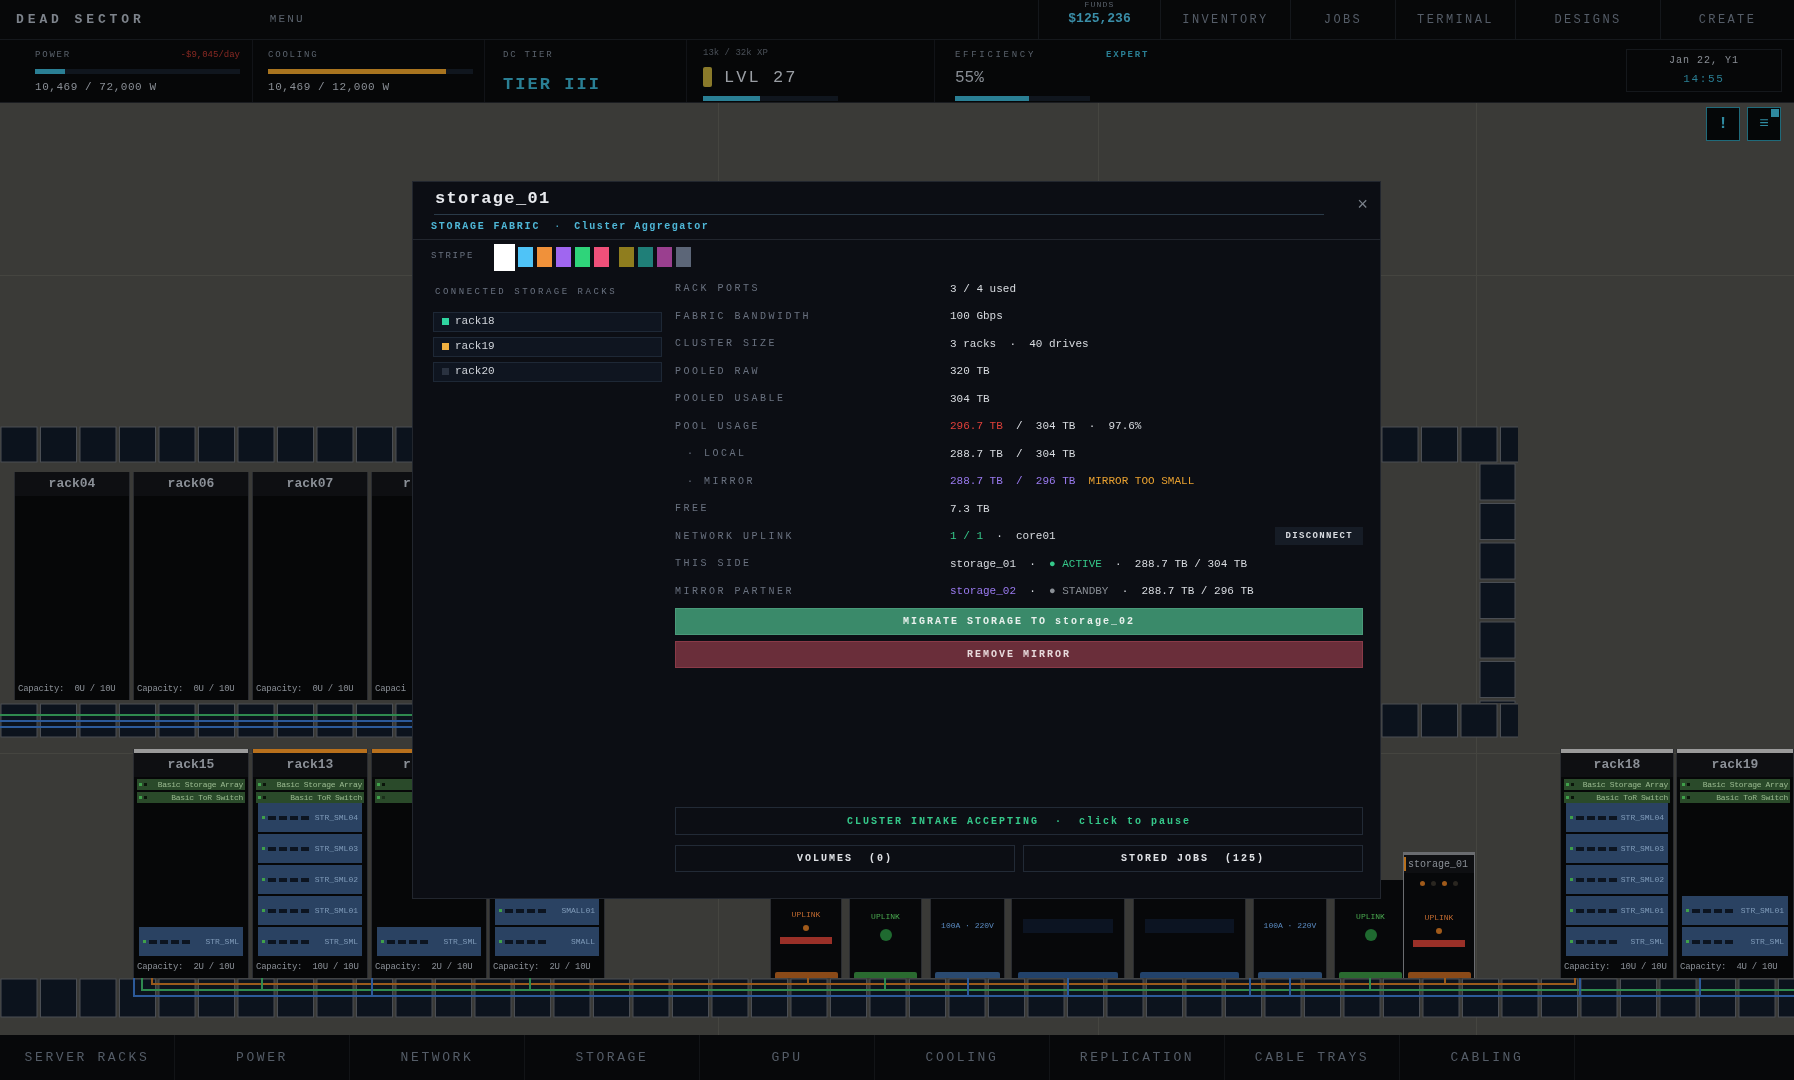 This screenshot has height=1080, width=1794. Describe the element at coordinates (1370, 935) in the screenshot. I see `led-icon` at that location.